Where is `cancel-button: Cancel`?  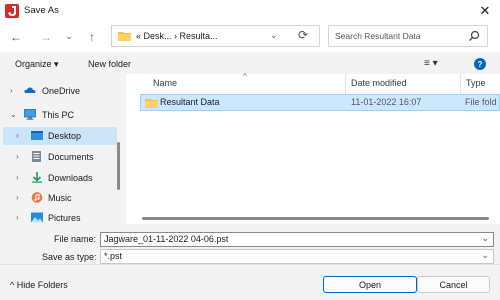
cancel-button: Cancel is located at coordinates (453, 284).